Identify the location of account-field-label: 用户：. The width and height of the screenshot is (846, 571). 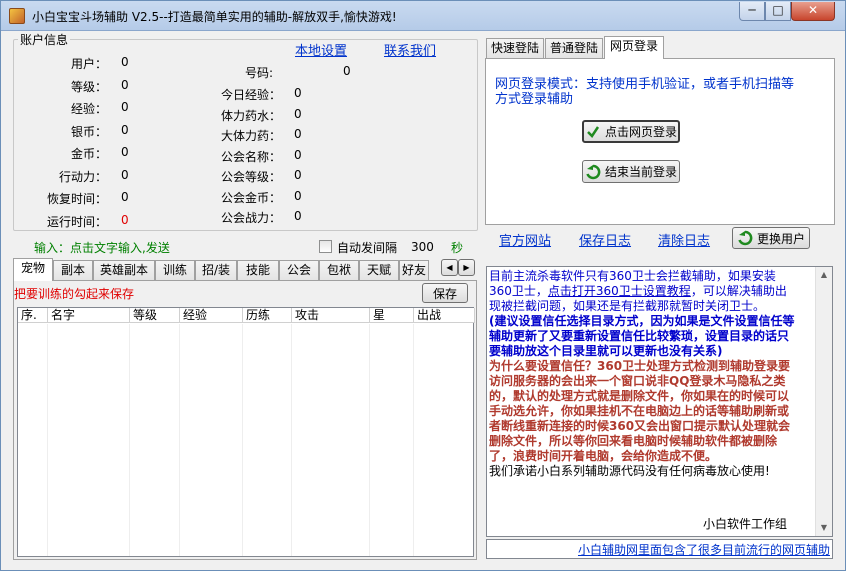
(88, 64).